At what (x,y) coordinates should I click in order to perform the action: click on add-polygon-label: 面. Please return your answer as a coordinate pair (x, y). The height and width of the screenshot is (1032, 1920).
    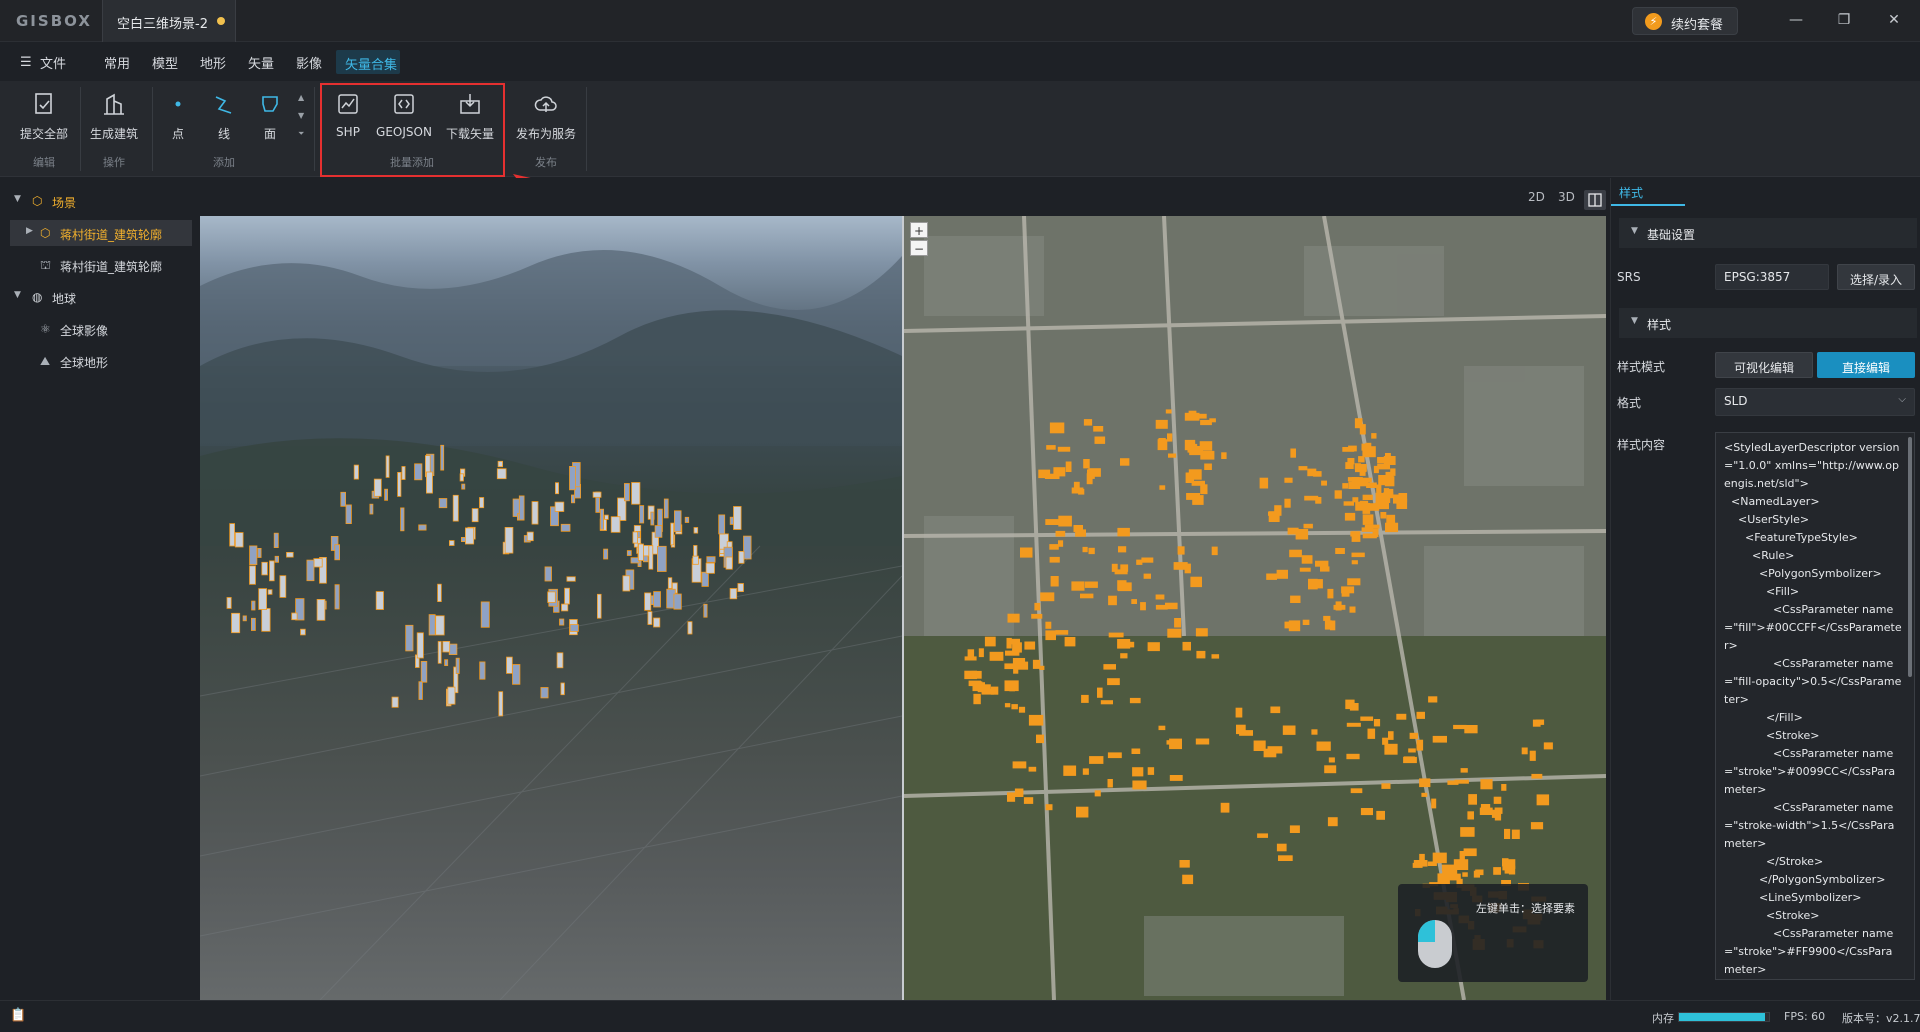
    Looking at the image, I should click on (269, 134).